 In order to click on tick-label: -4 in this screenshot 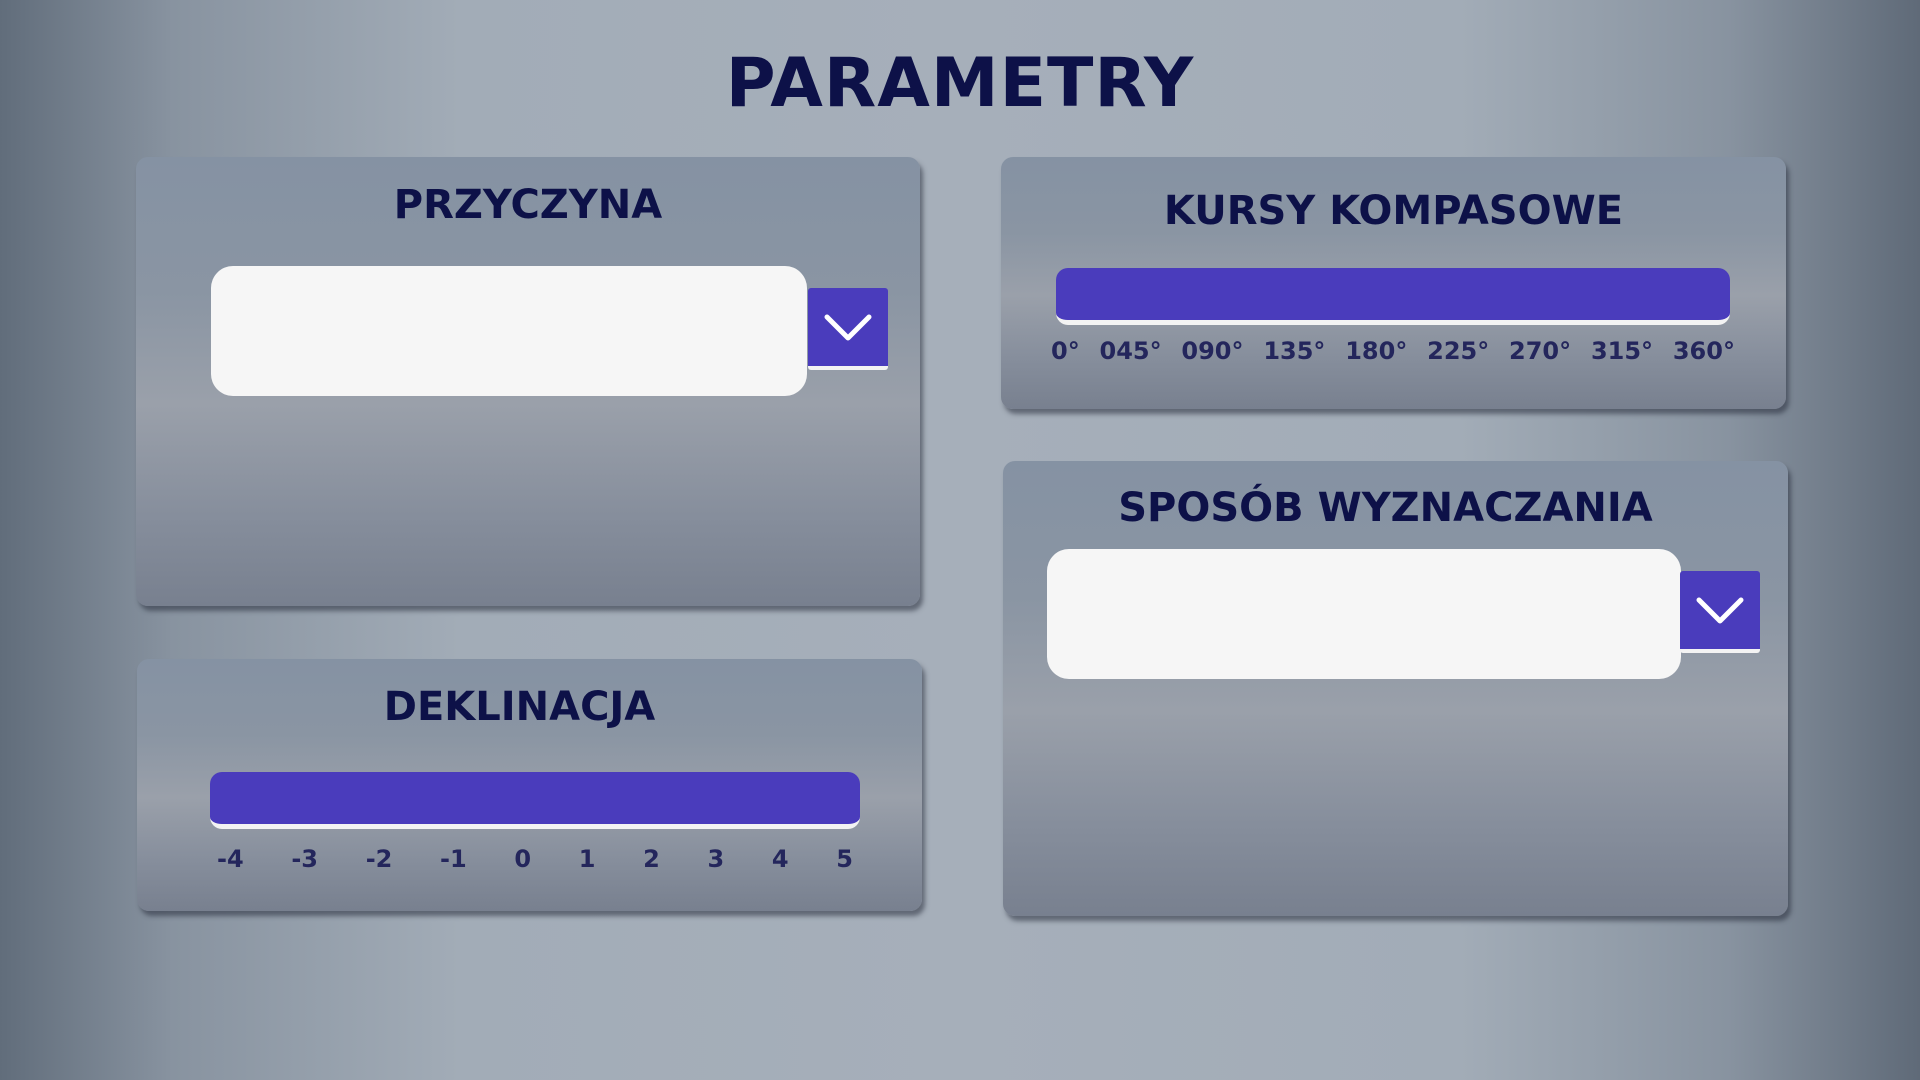, I will do `click(230, 859)`.